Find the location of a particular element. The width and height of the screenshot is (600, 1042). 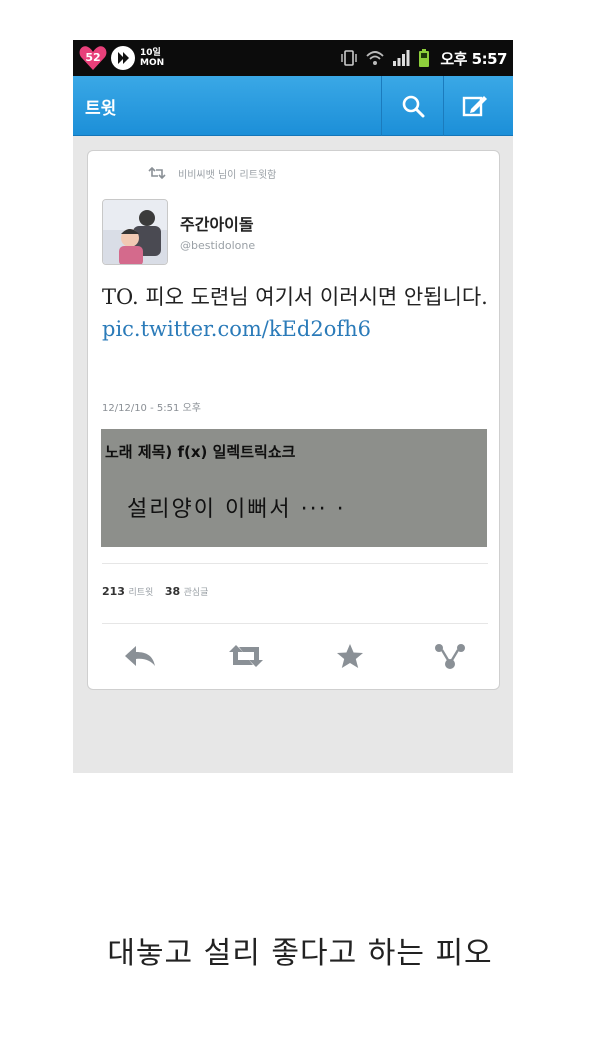

retweet-button is located at coordinates (246, 658).